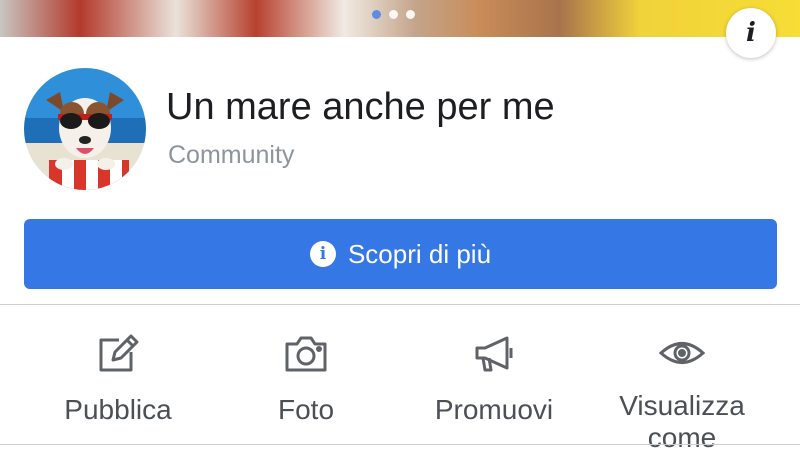 Image resolution: width=800 pixels, height=454 pixels. I want to click on edit-icon, so click(119, 353).